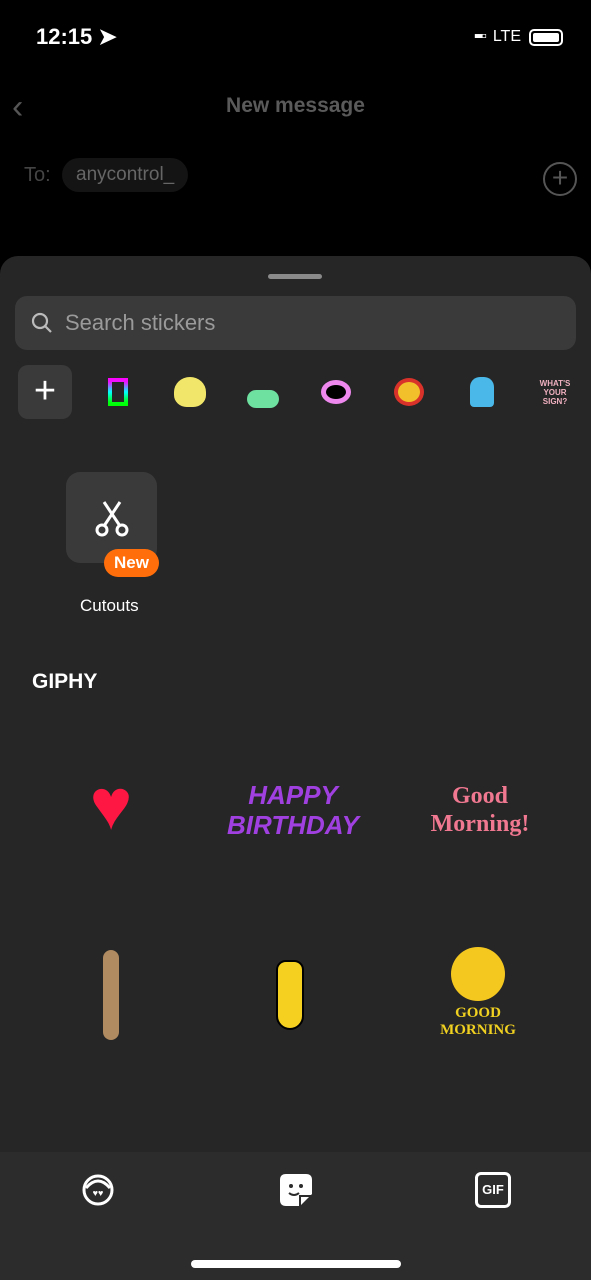 The height and width of the screenshot is (1280, 591). I want to click on location-icon: ➤, so click(107, 36).